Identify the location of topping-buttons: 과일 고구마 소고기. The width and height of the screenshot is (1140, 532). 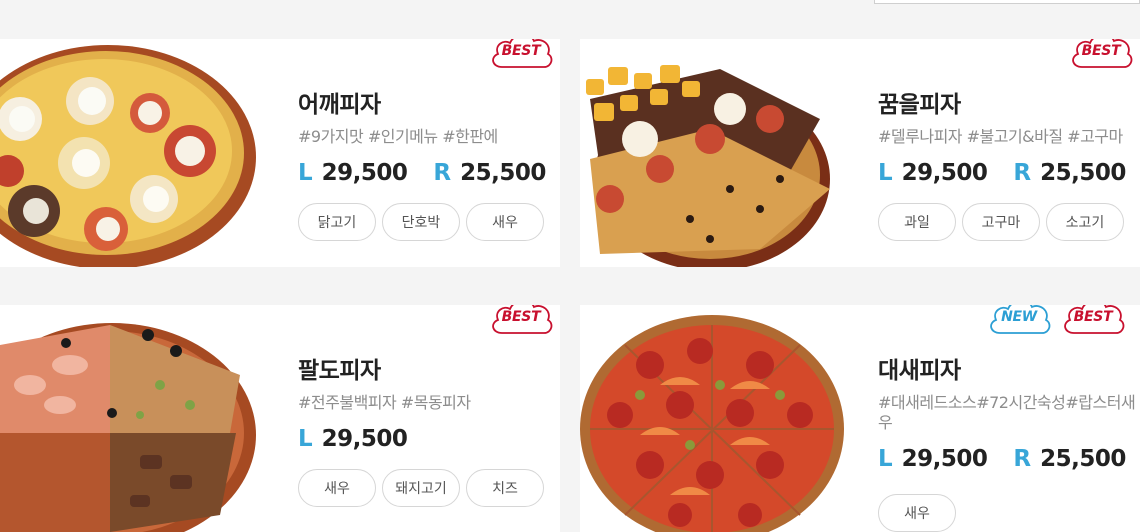
(1002, 222).